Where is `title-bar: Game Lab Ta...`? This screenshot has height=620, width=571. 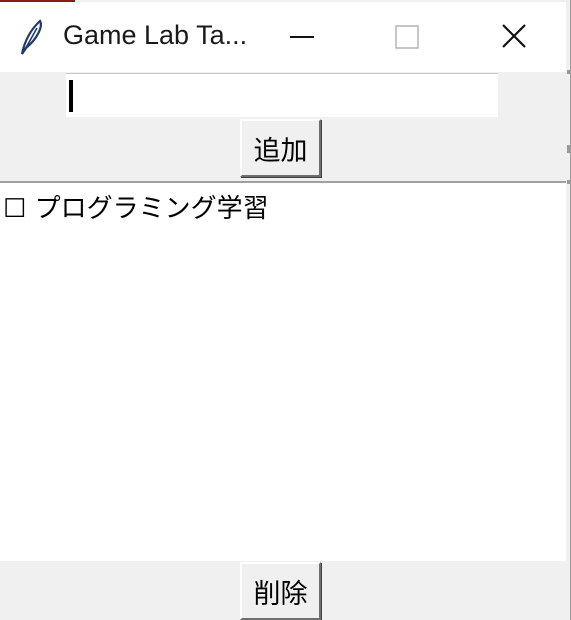 title-bar: Game Lab Ta... is located at coordinates (283, 37).